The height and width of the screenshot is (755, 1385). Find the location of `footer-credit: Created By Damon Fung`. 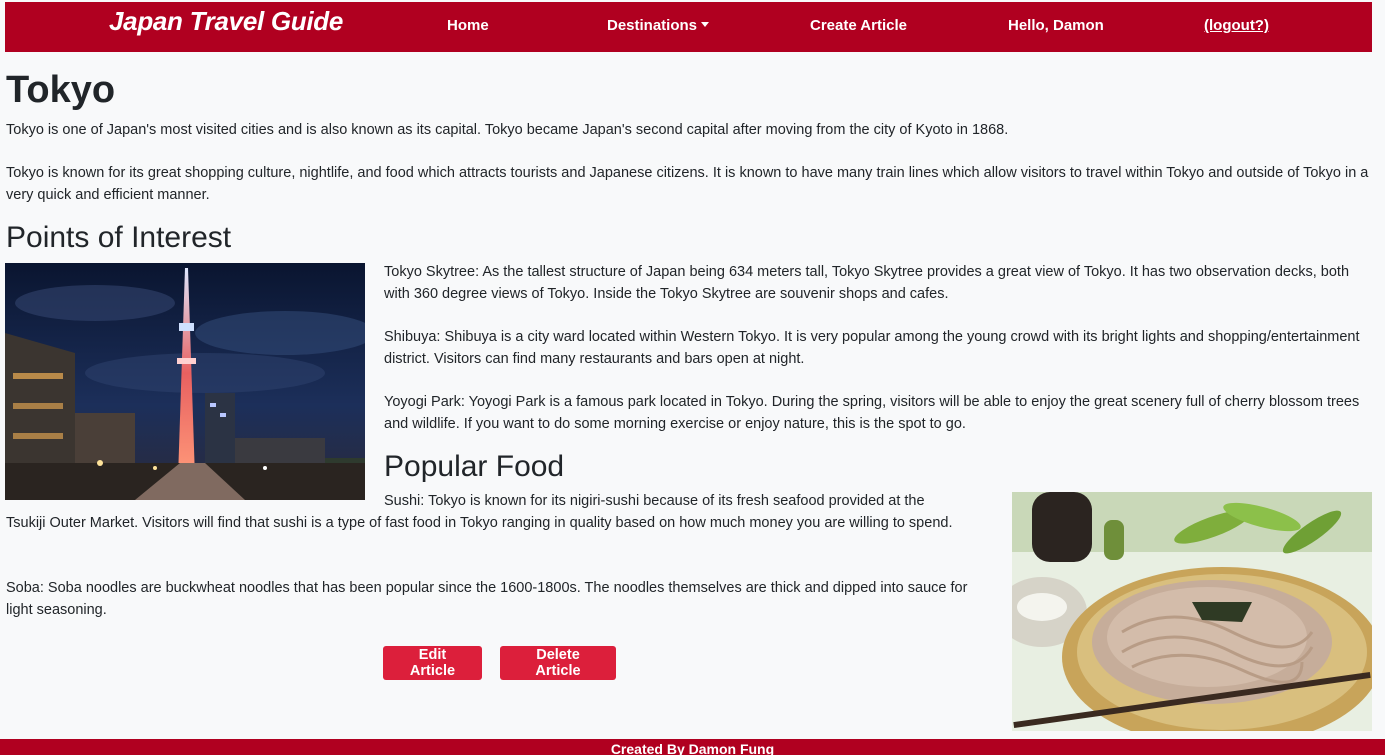

footer-credit: Created By Damon Fung is located at coordinates (692, 748).